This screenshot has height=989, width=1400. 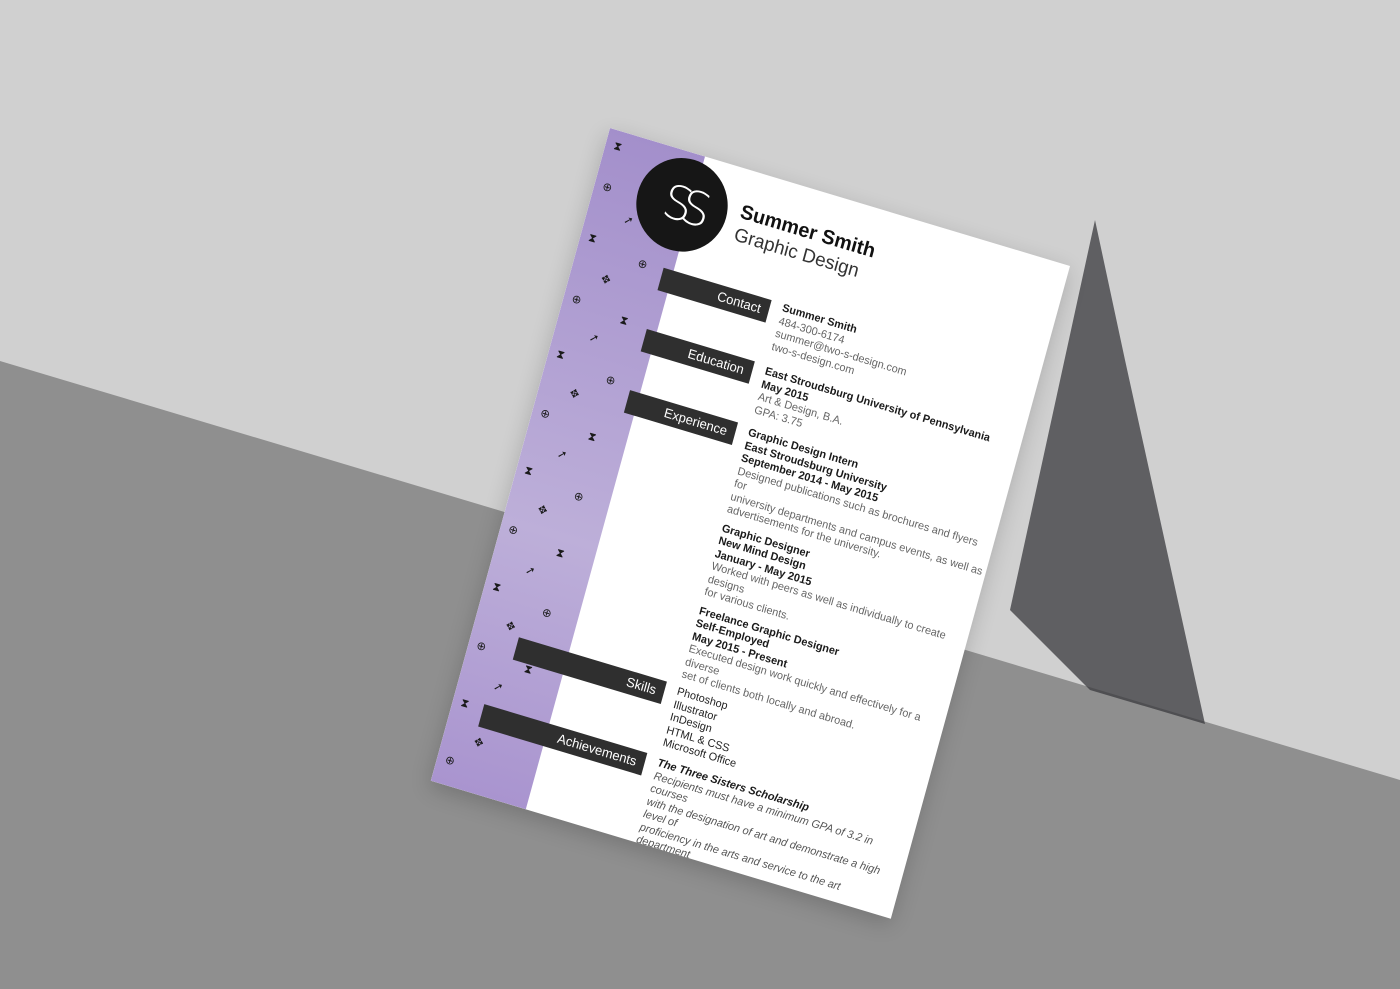 I want to click on section-label-experience: Experience, so click(x=681, y=417).